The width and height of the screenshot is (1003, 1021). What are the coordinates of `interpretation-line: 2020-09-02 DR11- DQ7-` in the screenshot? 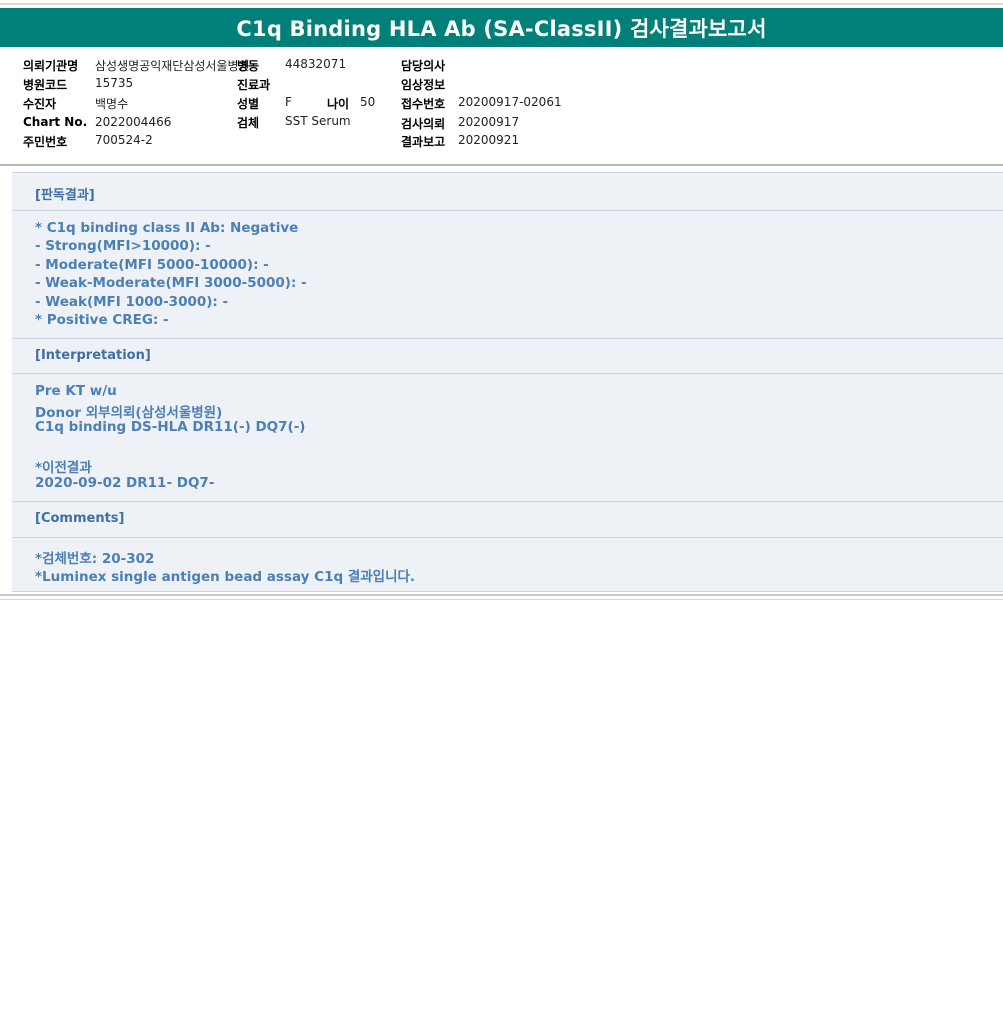 It's located at (125, 483).